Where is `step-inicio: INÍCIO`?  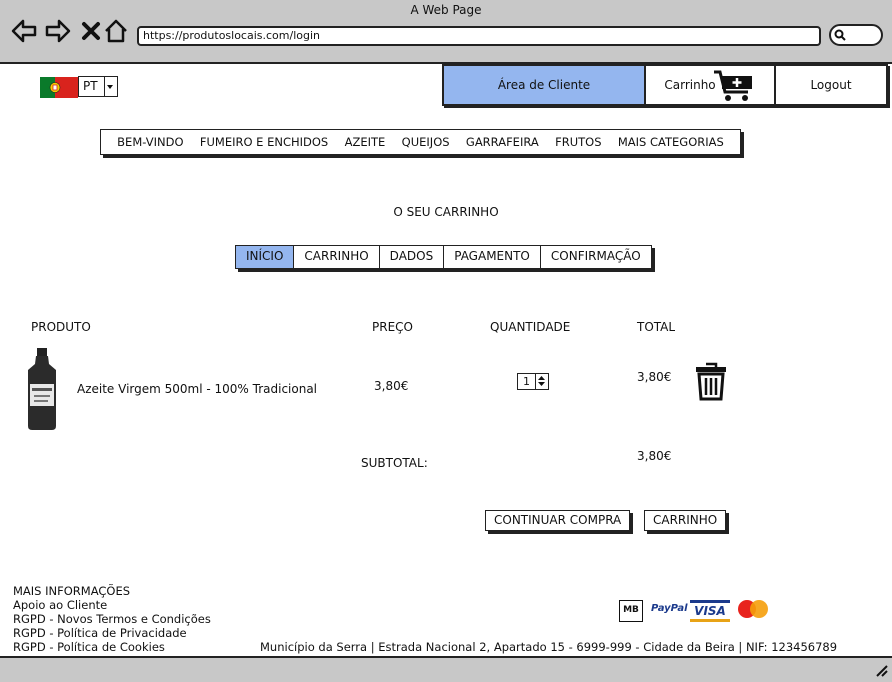 step-inicio: INÍCIO is located at coordinates (265, 257).